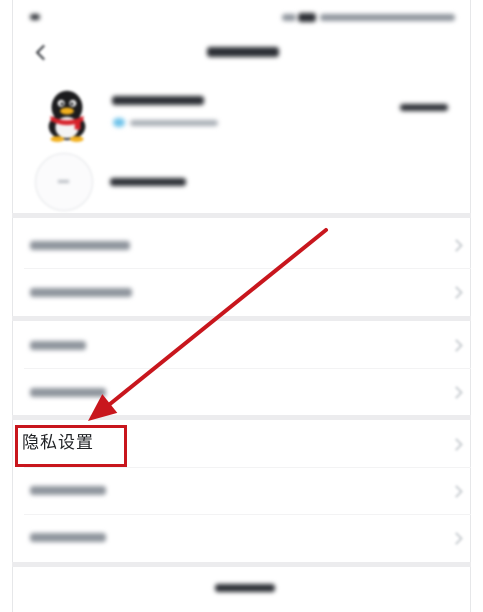 This screenshot has height=612, width=483. What do you see at coordinates (245, 588) in the screenshot?
I see `bottom-action-label` at bounding box center [245, 588].